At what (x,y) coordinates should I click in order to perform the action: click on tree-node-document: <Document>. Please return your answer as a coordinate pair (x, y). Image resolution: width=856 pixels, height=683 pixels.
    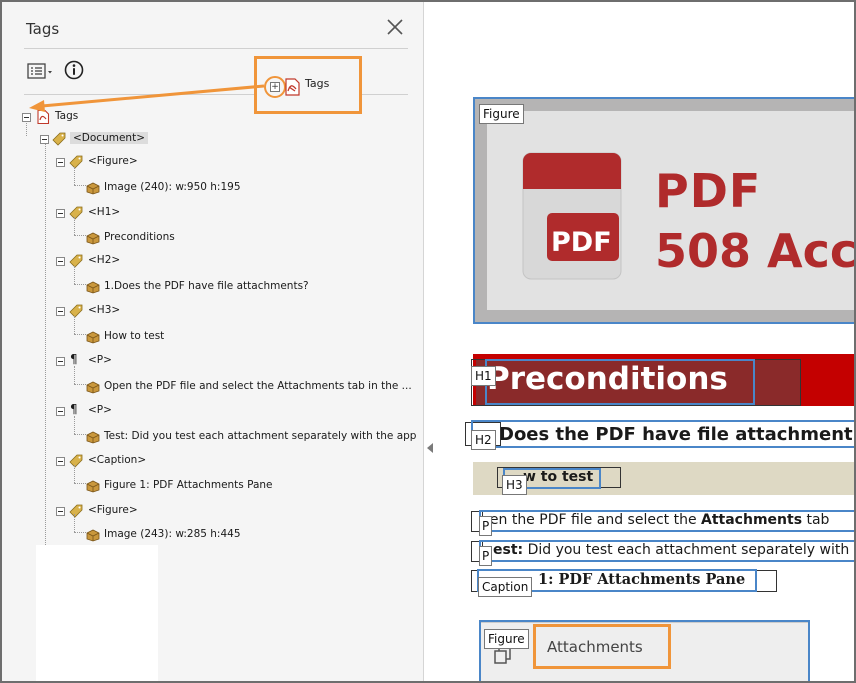
    Looking at the image, I should click on (212, 139).